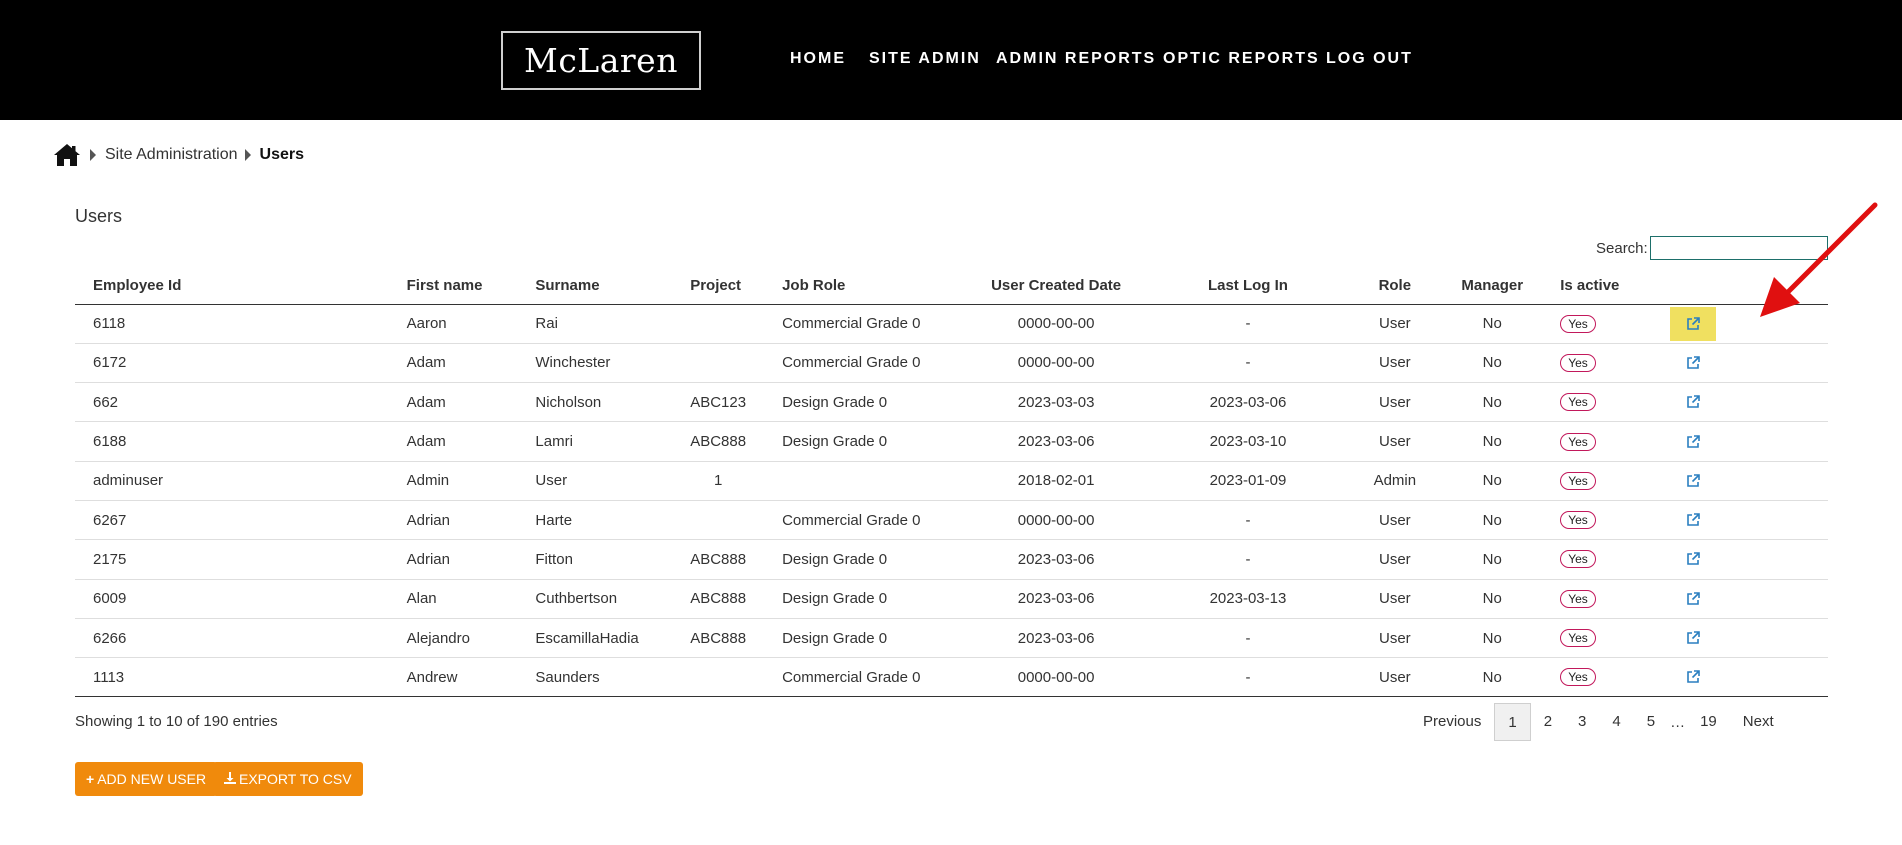 The height and width of the screenshot is (845, 1902). I want to click on add-new-user-button: + ADD NEW USER, so click(146, 779).